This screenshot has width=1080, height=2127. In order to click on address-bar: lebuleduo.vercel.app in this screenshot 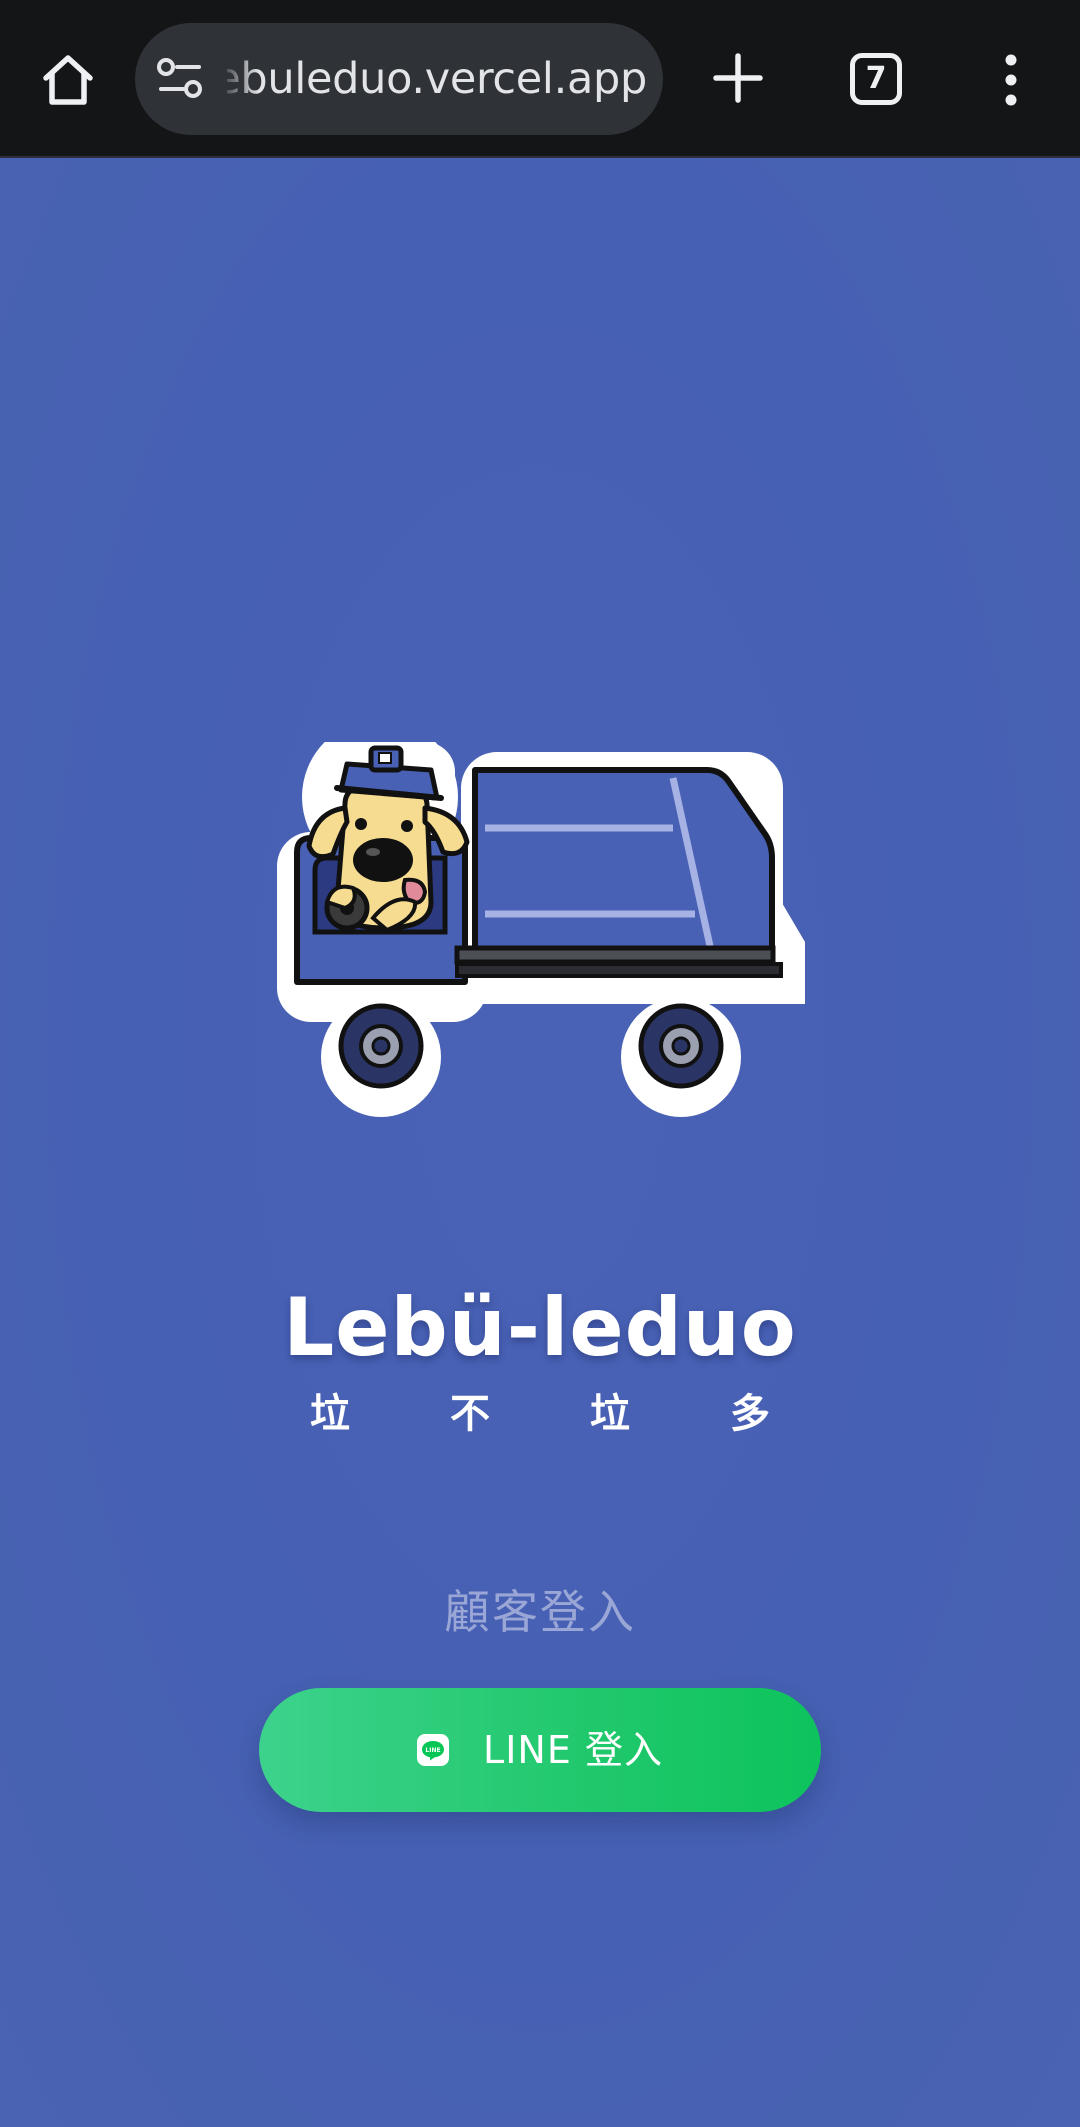, I will do `click(399, 79)`.